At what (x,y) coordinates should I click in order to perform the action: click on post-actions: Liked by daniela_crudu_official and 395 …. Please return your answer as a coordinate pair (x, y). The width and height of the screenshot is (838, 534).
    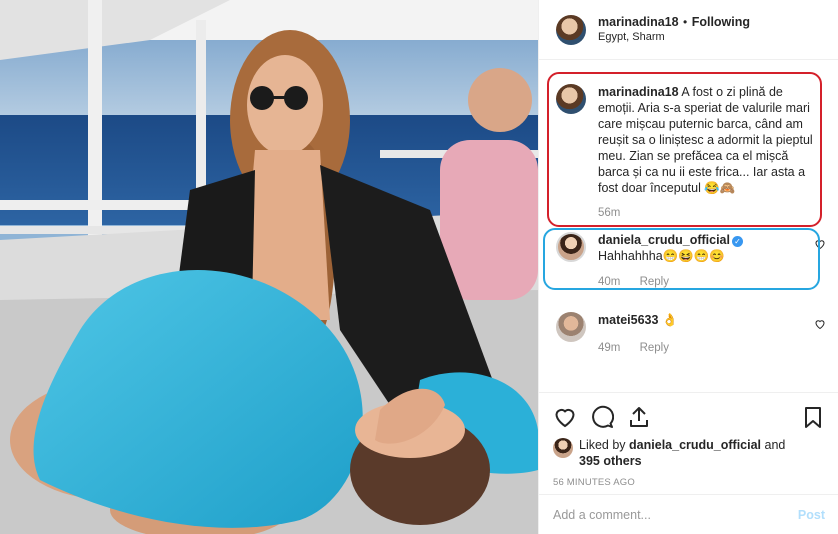
    Looking at the image, I should click on (688, 440).